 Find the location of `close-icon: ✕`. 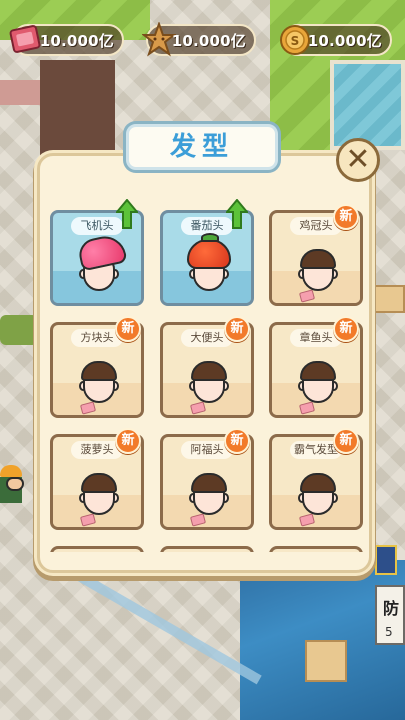

close-icon: ✕ is located at coordinates (358, 159).